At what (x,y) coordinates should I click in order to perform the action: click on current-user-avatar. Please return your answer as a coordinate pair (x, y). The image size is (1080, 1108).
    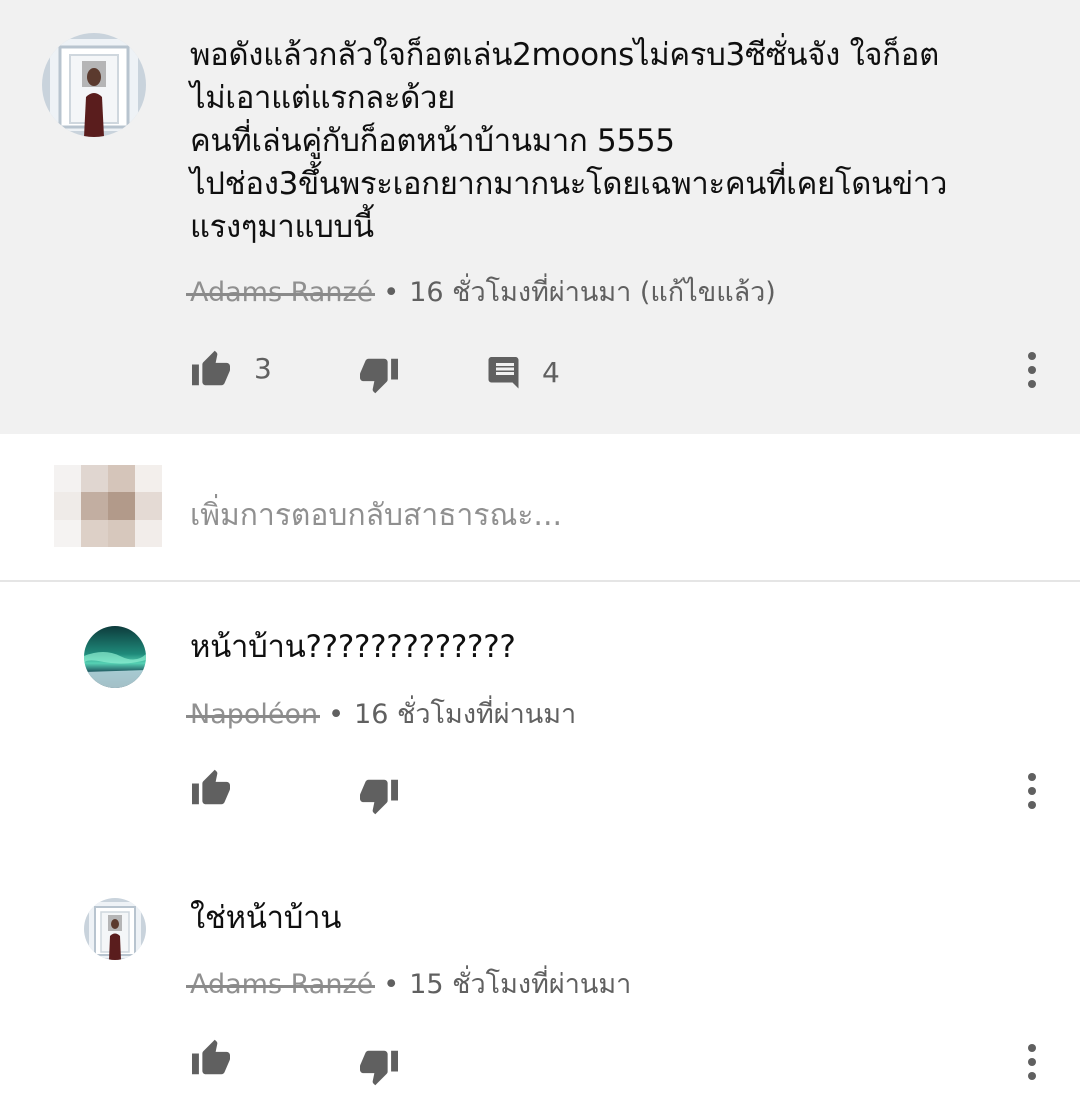
    Looking at the image, I should click on (108, 506).